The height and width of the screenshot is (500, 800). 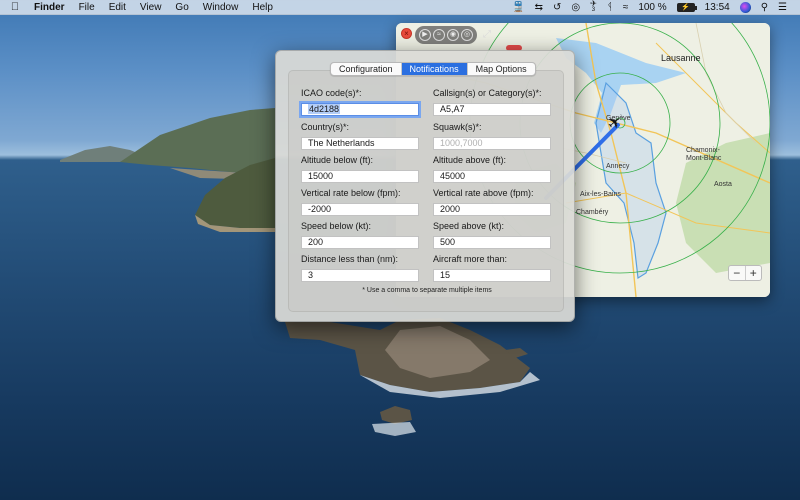 What do you see at coordinates (360, 143) in the screenshot?
I see `country-input: The Netherlands` at bounding box center [360, 143].